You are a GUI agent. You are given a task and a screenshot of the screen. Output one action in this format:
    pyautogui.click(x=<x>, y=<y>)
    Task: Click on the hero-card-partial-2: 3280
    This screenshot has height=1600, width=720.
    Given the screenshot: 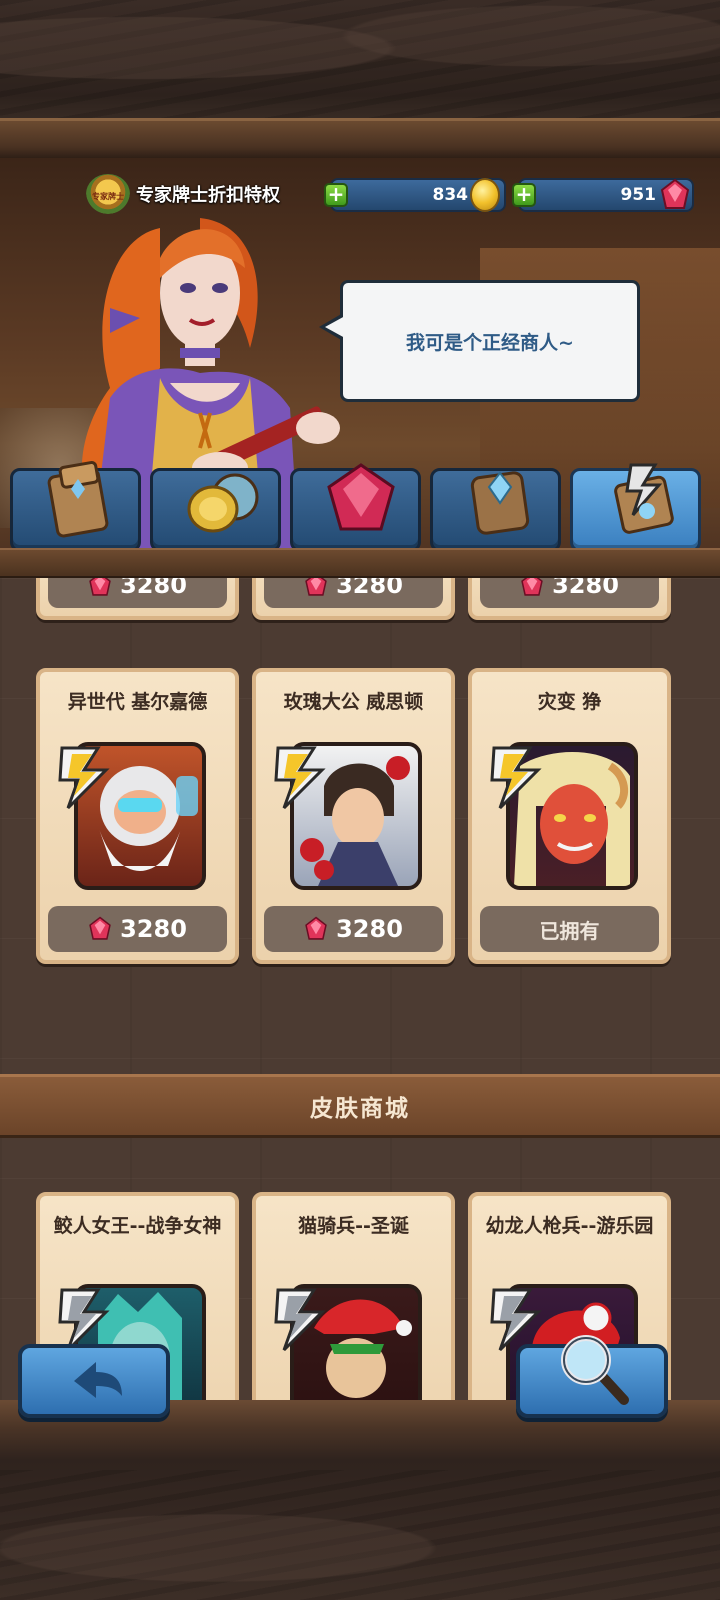 What is the action you would take?
    pyautogui.click(x=353, y=599)
    